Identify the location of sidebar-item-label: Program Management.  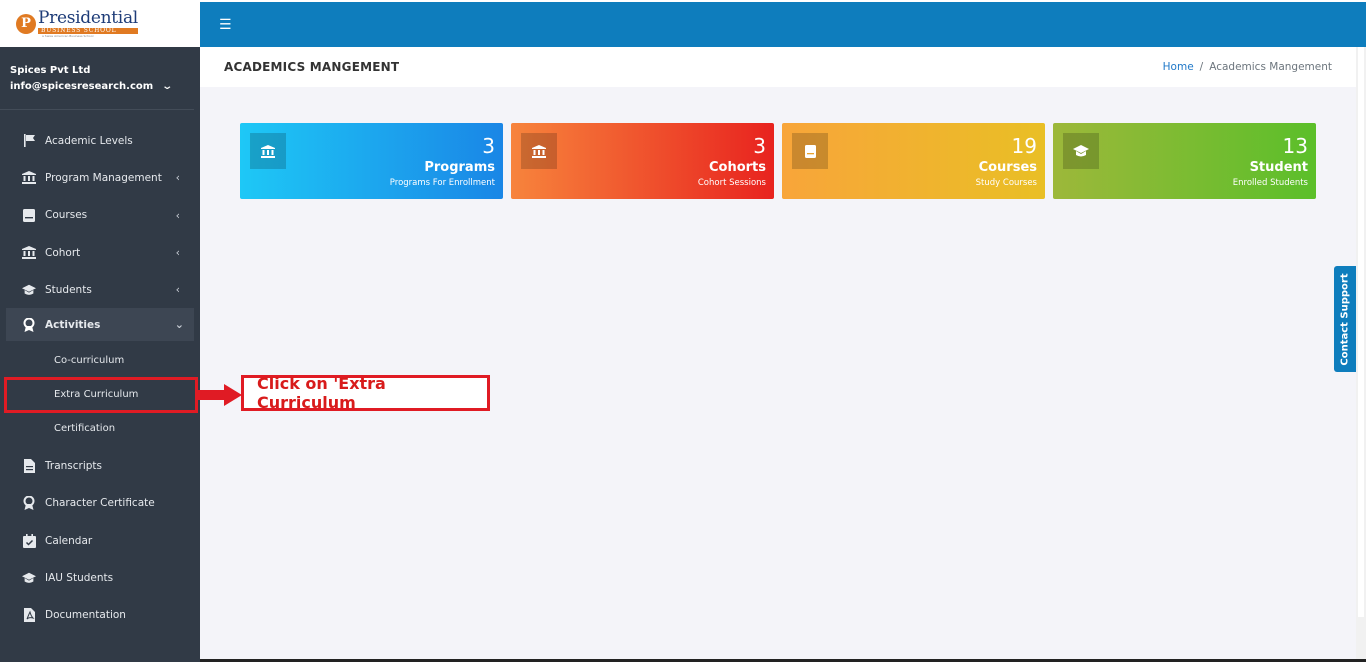
(103, 177).